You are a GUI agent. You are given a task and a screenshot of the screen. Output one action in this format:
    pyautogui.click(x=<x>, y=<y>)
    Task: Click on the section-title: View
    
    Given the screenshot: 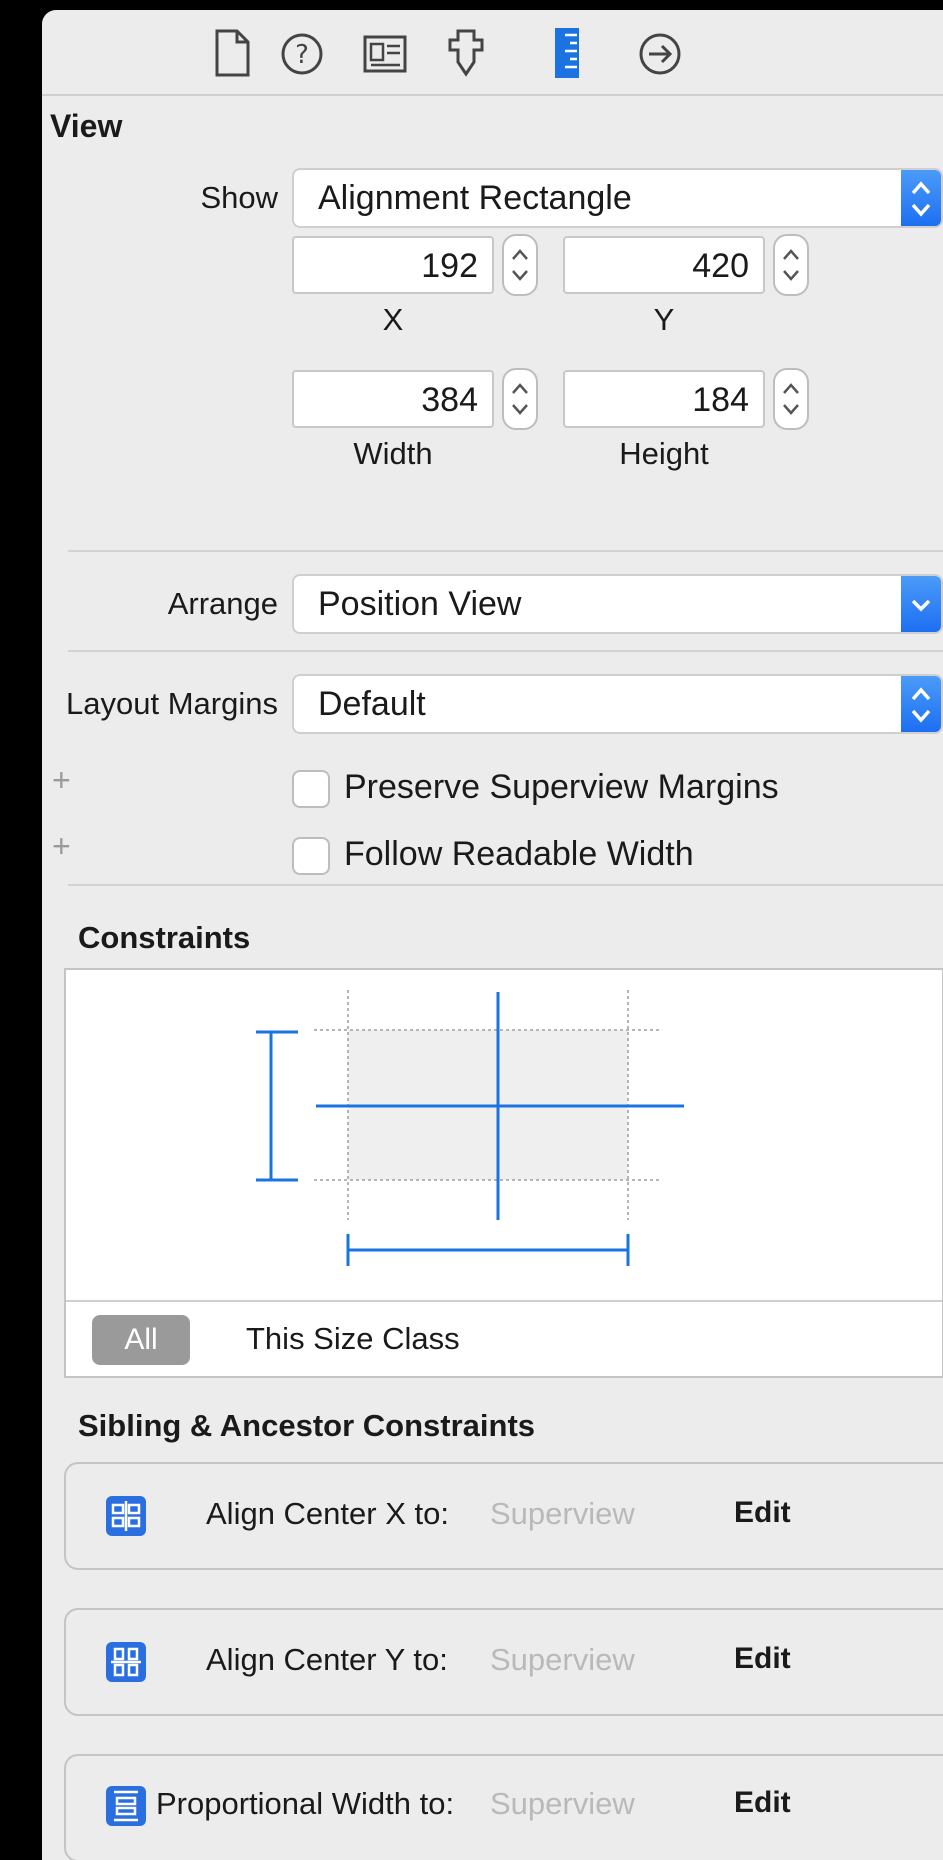 What is the action you would take?
    pyautogui.click(x=86, y=126)
    